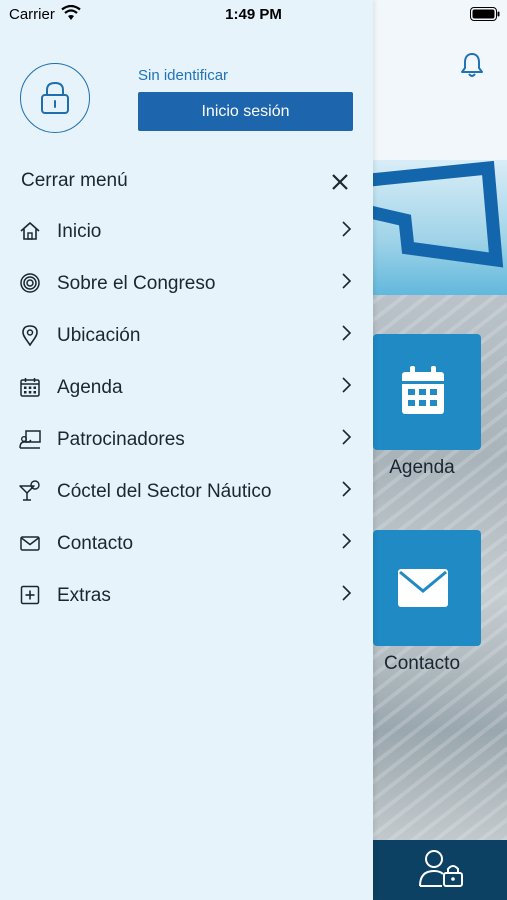 Image resolution: width=507 pixels, height=900 pixels. I want to click on clock: 1:49 PM, so click(253, 14).